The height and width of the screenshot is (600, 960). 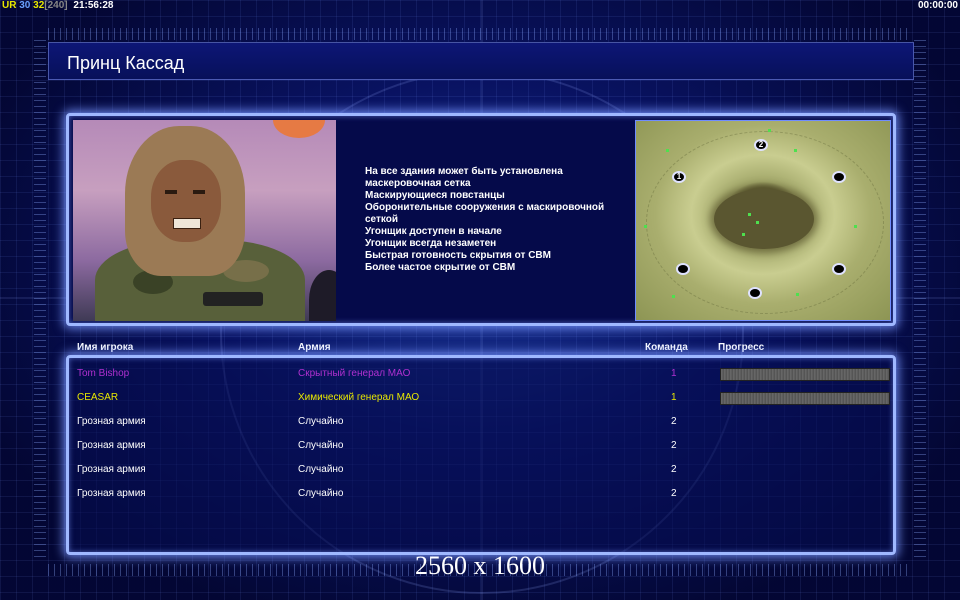 What do you see at coordinates (98, 397) in the screenshot?
I see `player-name: CEASAR` at bounding box center [98, 397].